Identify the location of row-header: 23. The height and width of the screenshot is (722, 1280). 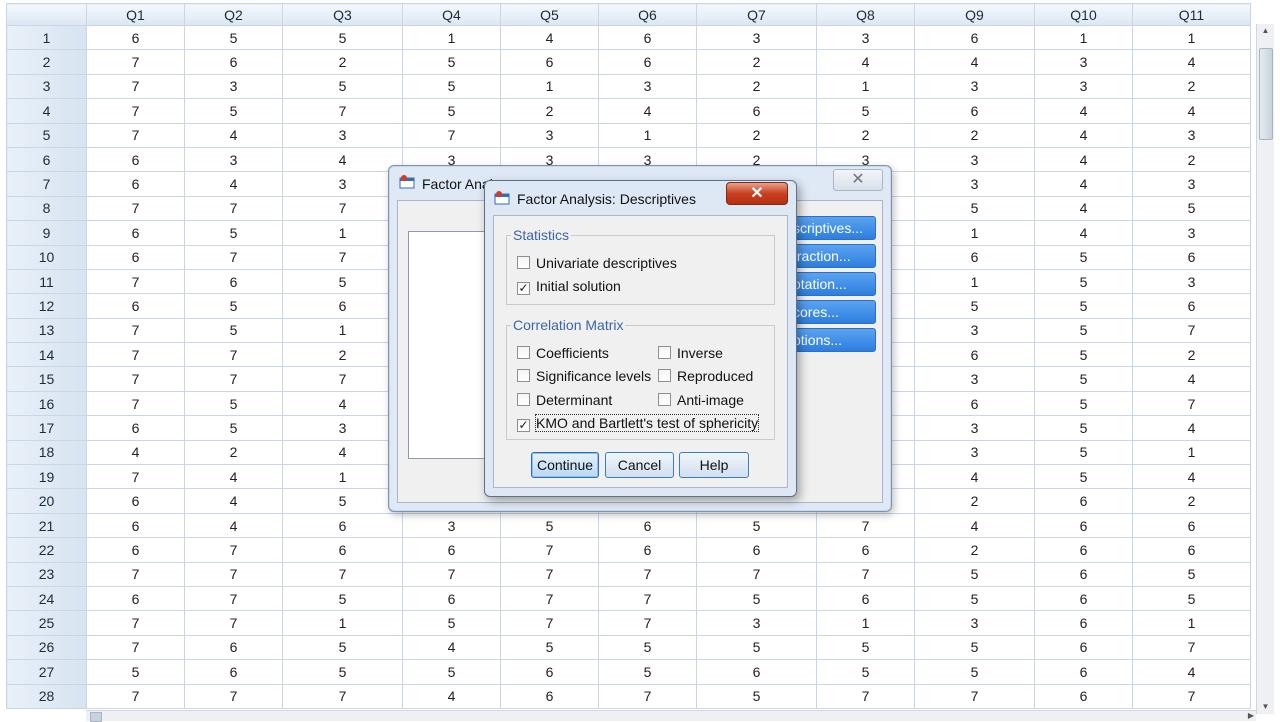
(46, 574).